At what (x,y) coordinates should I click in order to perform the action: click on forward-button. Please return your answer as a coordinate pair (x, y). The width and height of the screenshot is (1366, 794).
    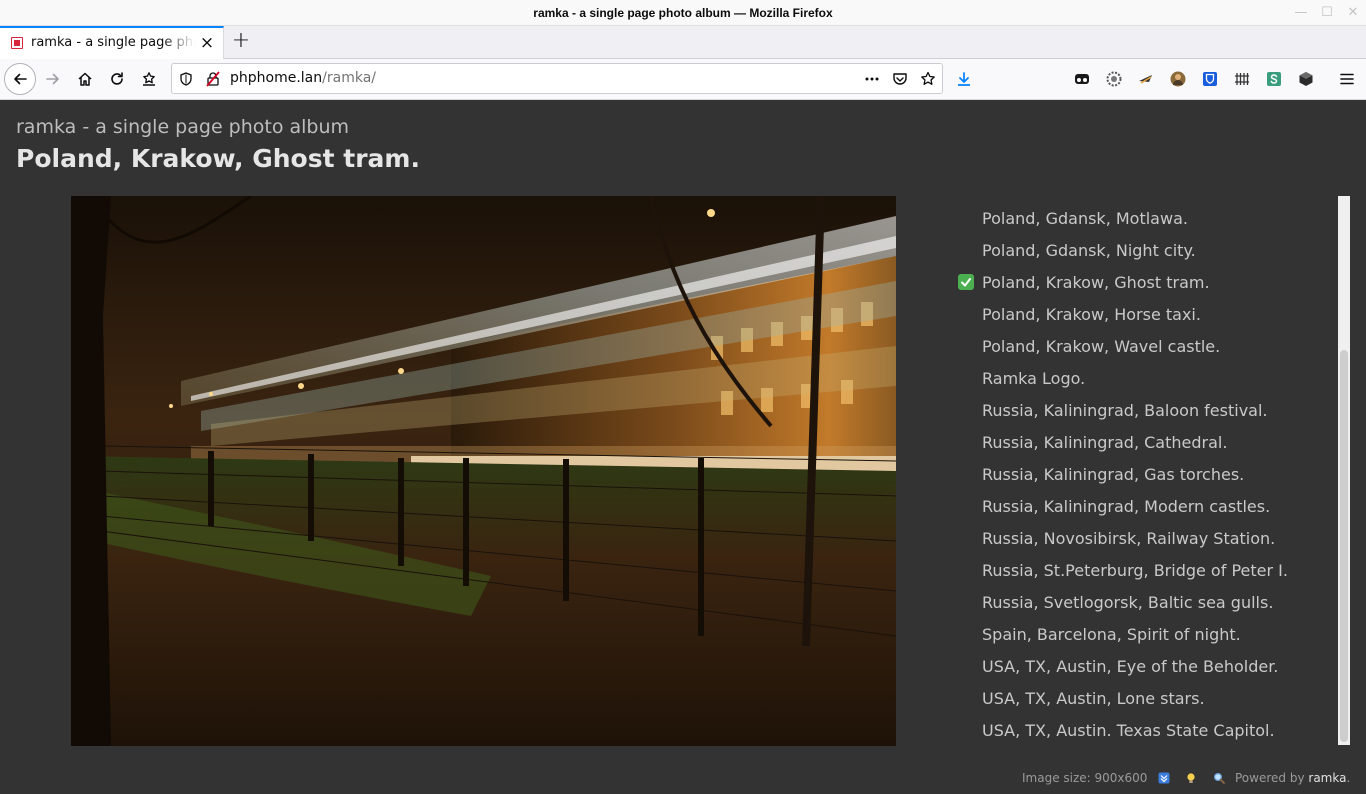
    Looking at the image, I should click on (53, 79).